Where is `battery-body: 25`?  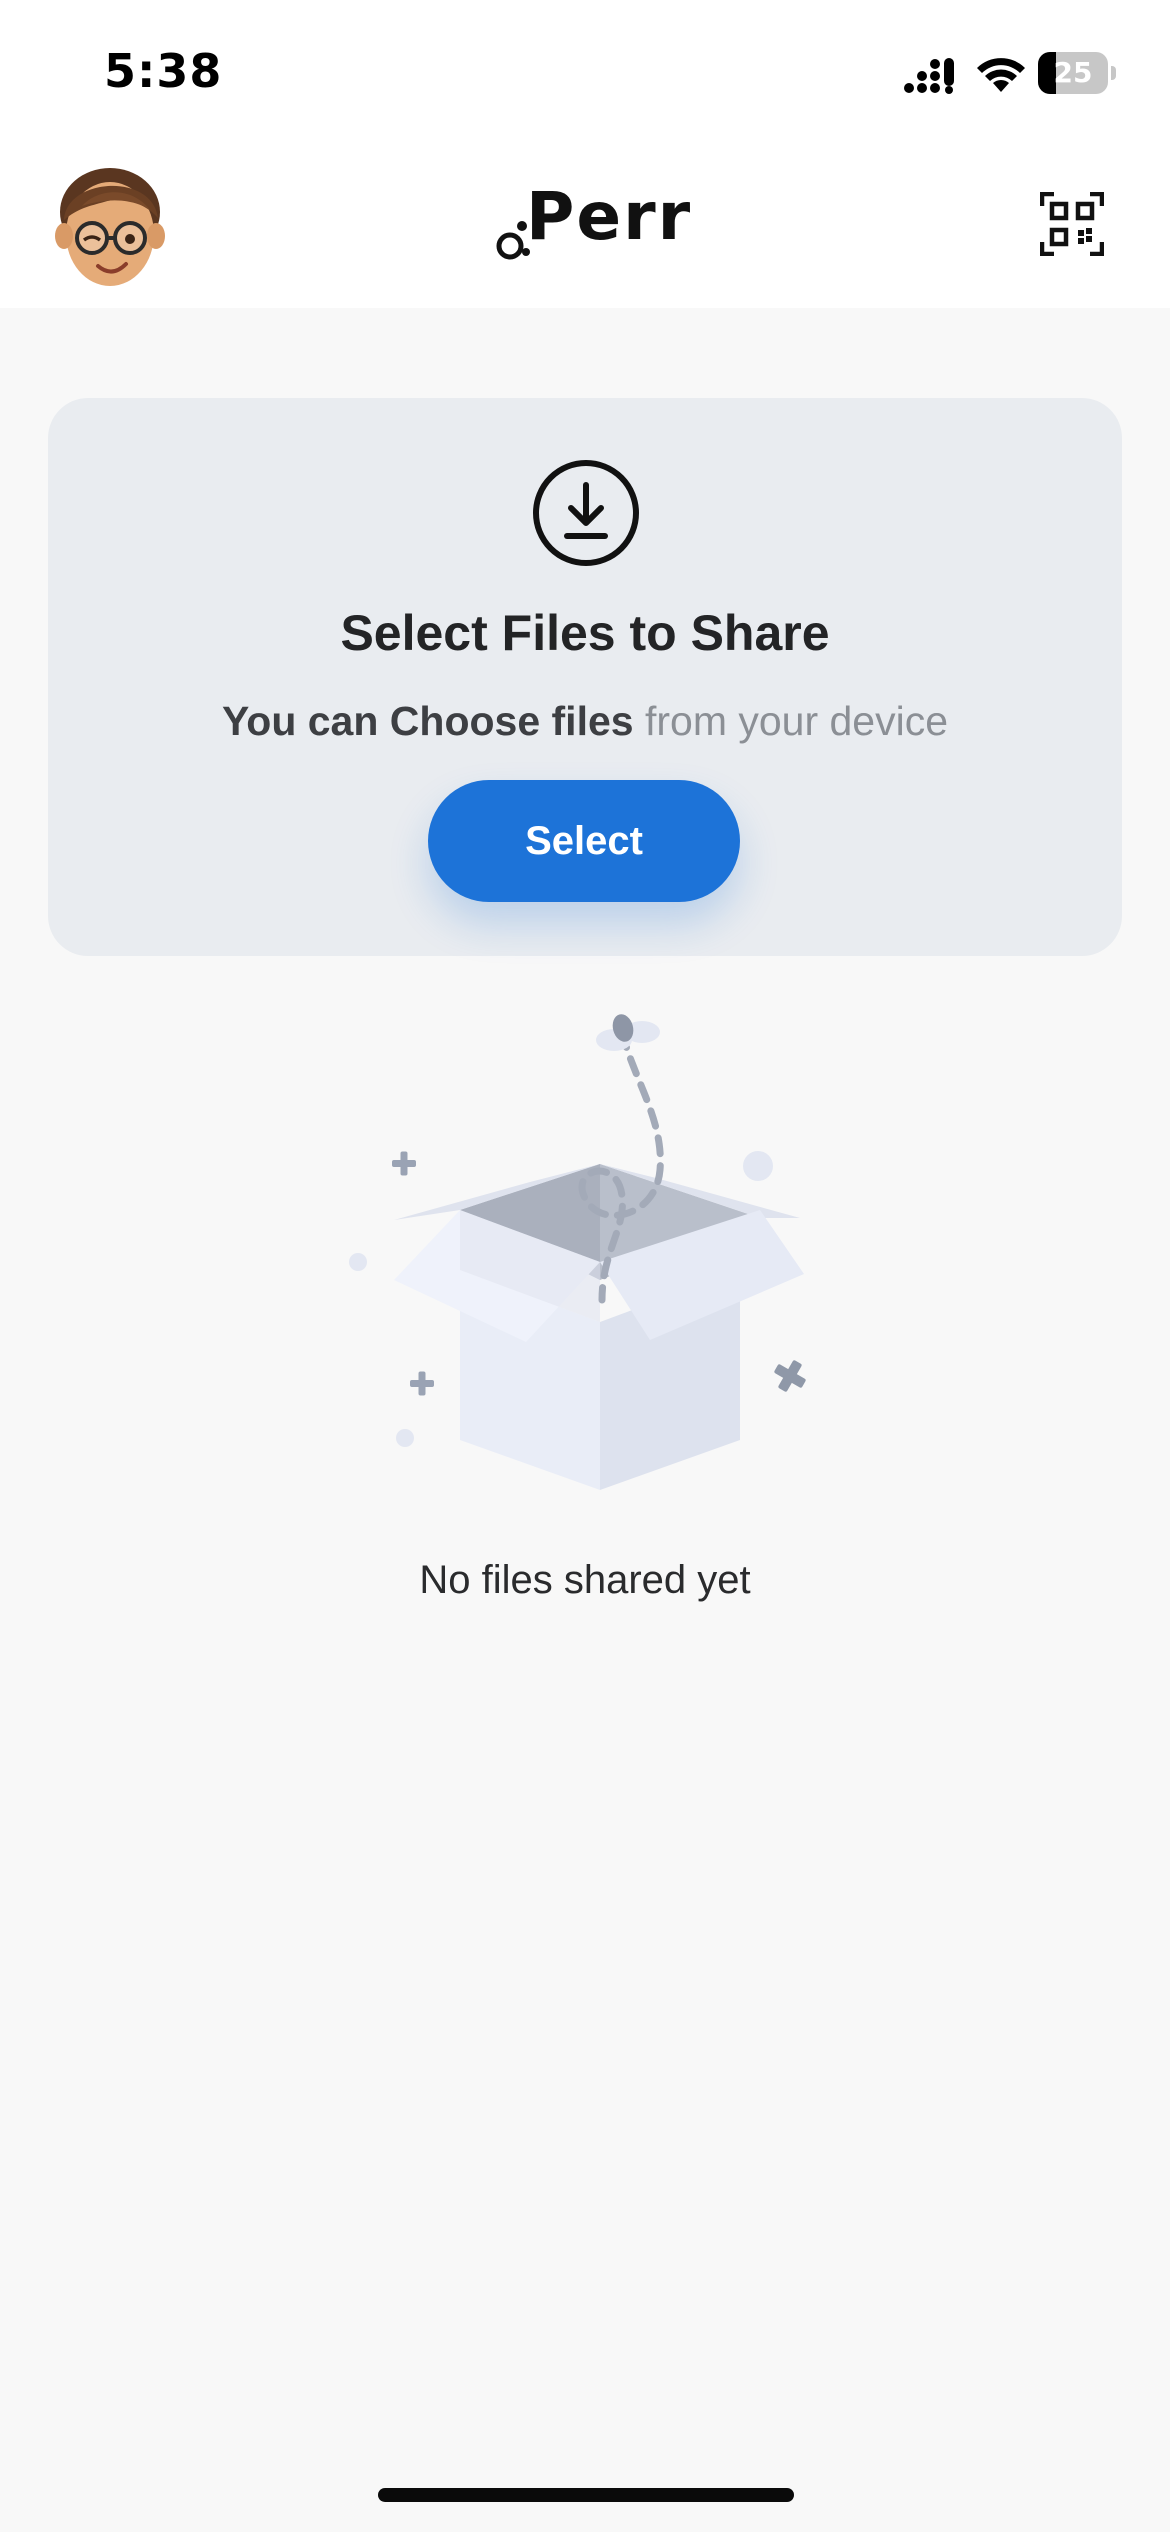 battery-body: 25 is located at coordinates (1073, 73).